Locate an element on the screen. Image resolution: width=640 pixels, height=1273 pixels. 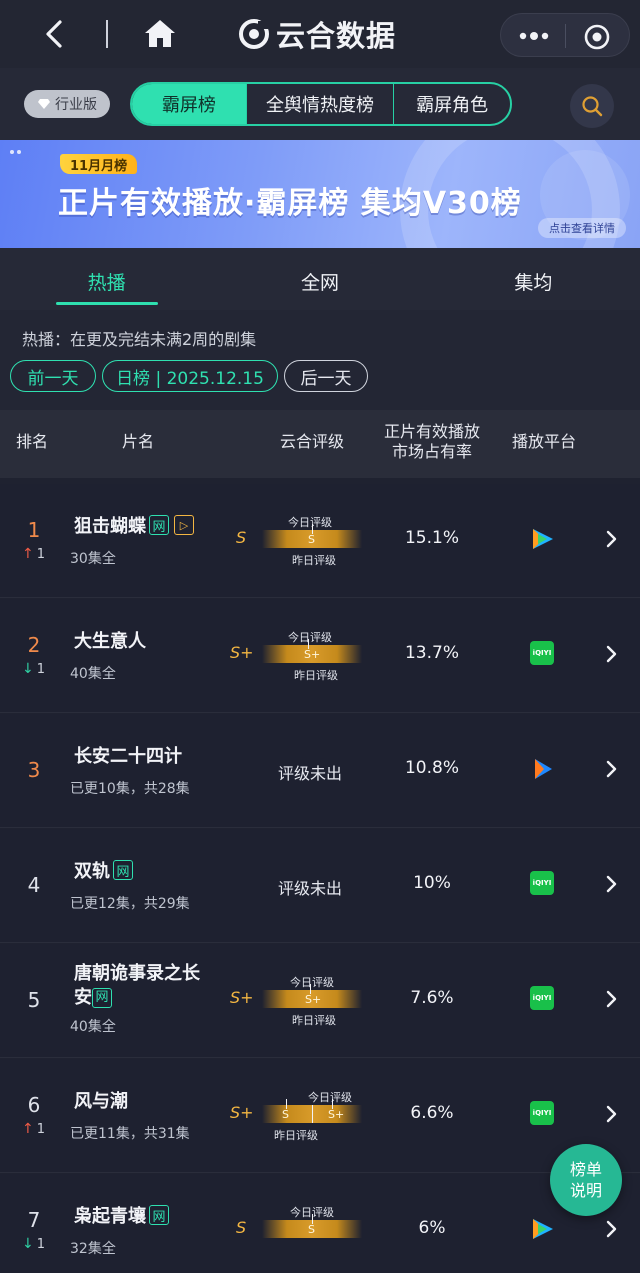
definition-note: 热播：在更及完结未满2周的剧集 is located at coordinates (139, 339).